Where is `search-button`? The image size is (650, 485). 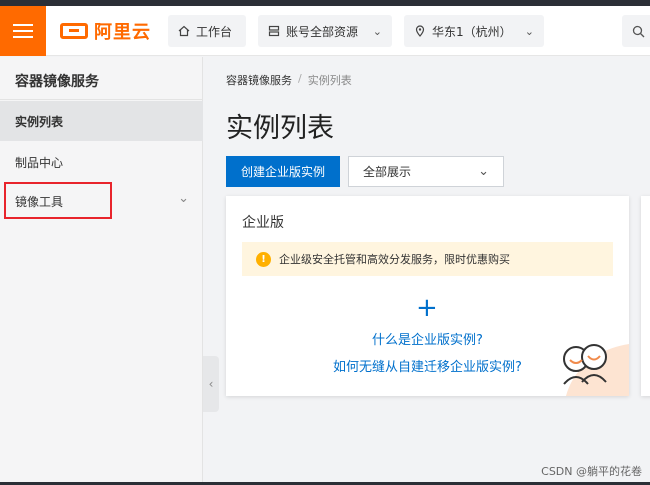 search-button is located at coordinates (636, 31).